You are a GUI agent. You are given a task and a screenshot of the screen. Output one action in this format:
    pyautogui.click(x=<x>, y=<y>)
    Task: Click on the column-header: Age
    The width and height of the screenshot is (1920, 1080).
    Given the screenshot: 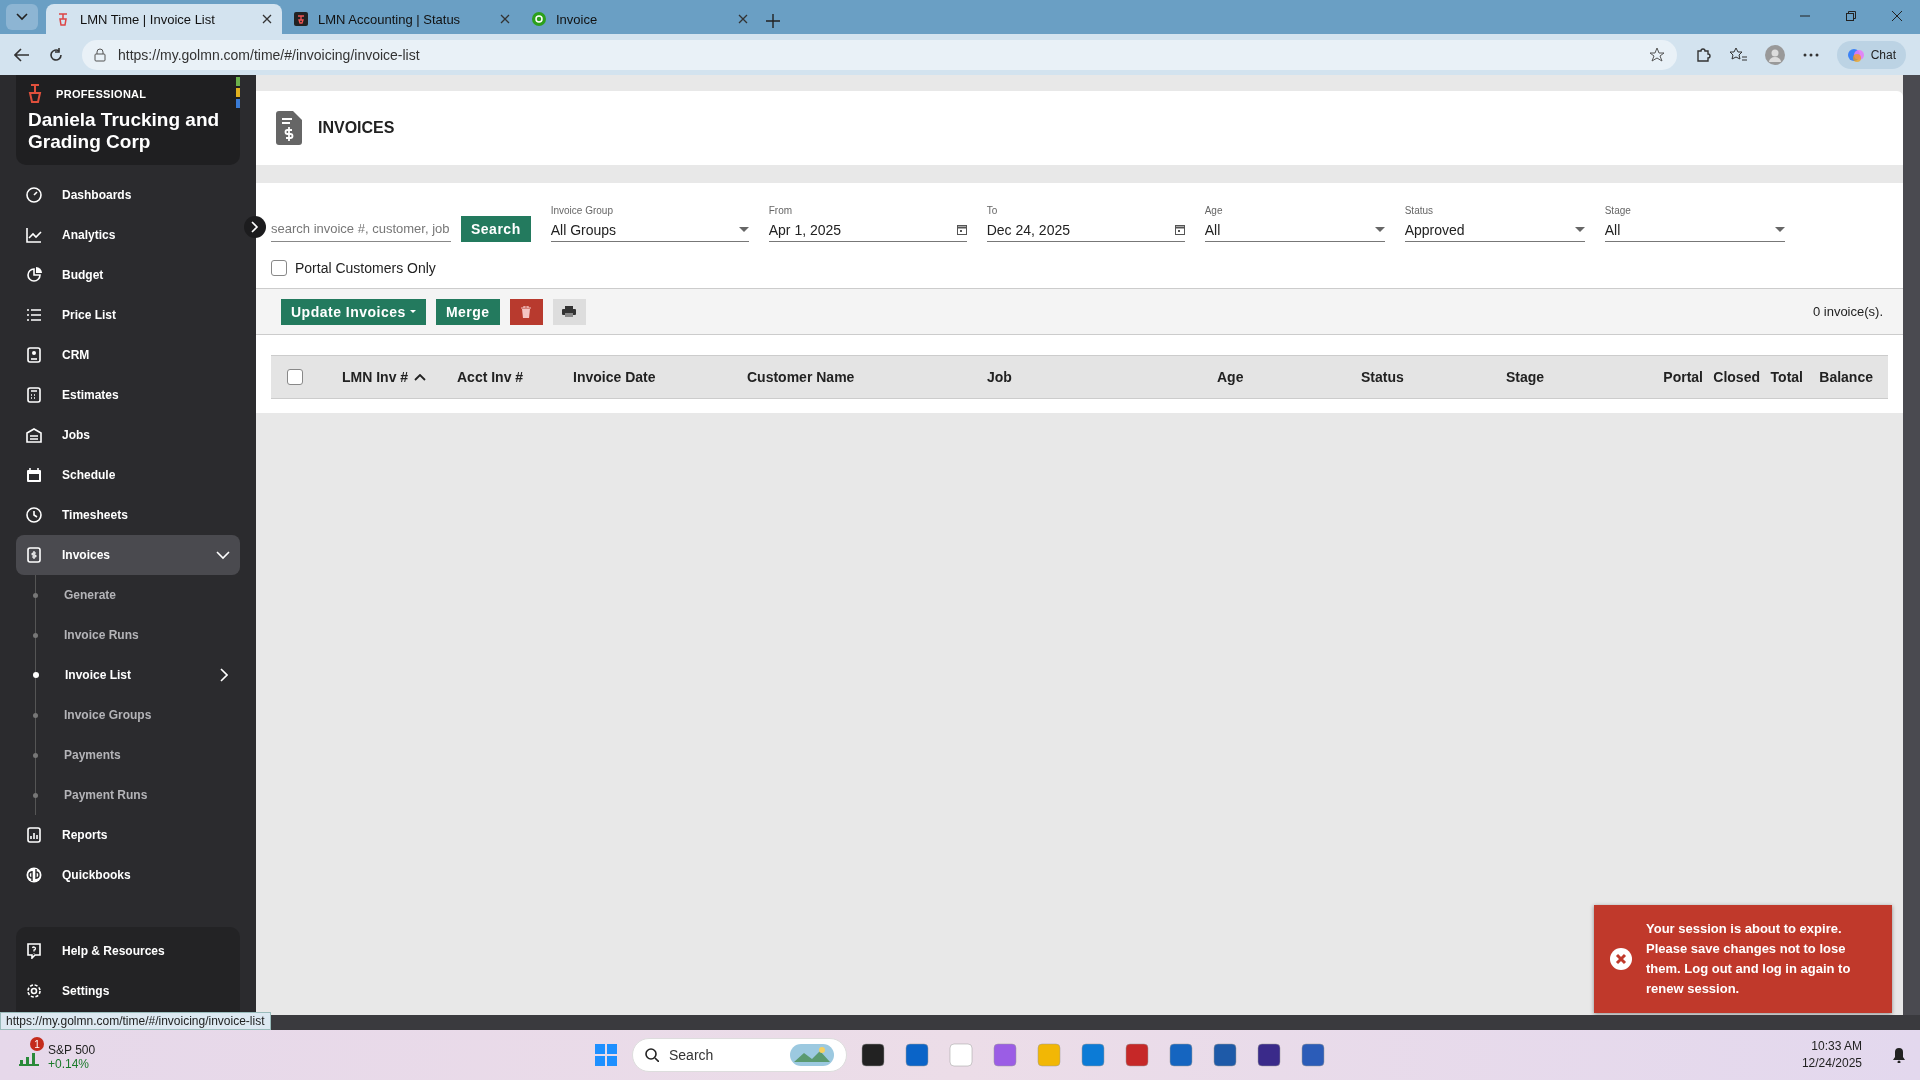 What is the action you would take?
    pyautogui.click(x=1289, y=377)
    